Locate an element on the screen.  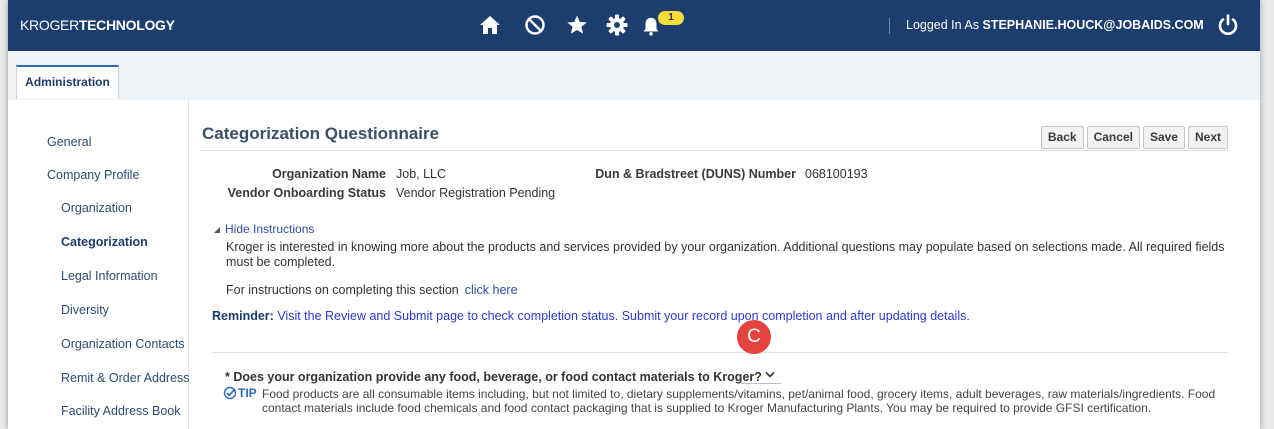
sidebar-item-legal-information: Legal Information is located at coordinates (109, 276).